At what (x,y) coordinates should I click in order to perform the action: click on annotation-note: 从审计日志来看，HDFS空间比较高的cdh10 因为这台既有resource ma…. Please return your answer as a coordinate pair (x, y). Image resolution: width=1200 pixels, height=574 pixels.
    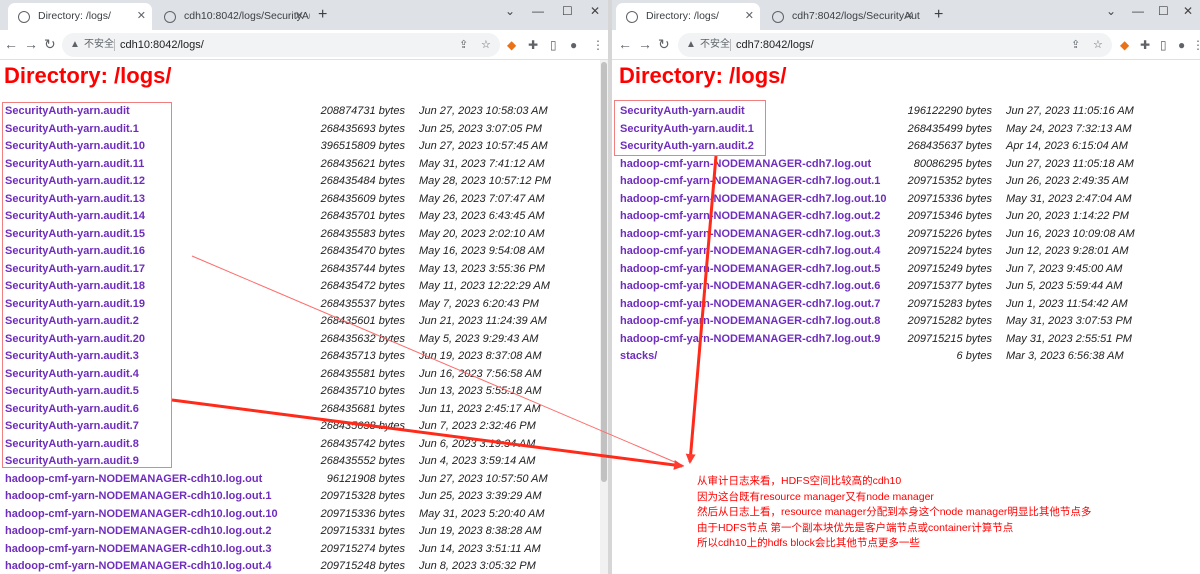
    Looking at the image, I should click on (894, 513).